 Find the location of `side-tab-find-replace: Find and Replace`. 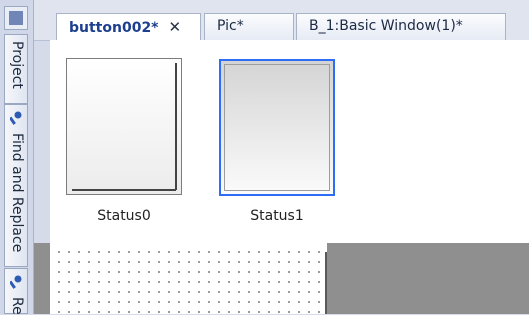

side-tab-find-replace: Find and Replace is located at coordinates (16, 185).